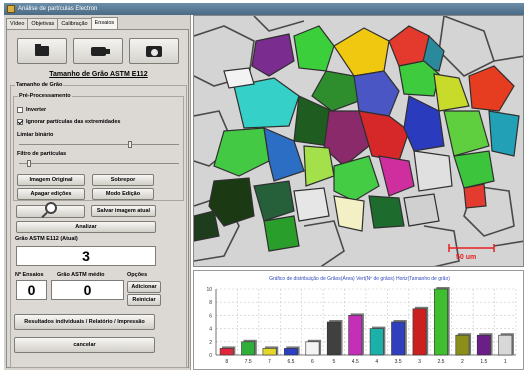  Describe the element at coordinates (355, 362) in the screenshot. I see `x-tick-label: 4.5` at that location.